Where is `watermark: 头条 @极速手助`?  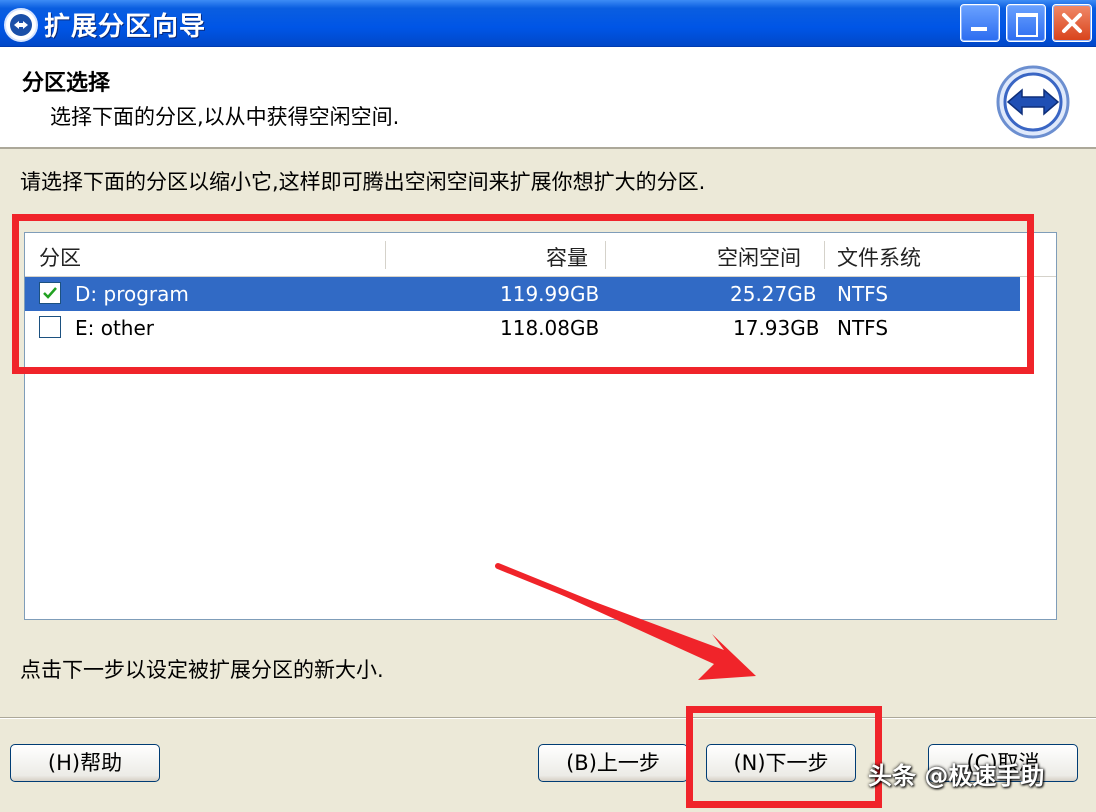
watermark: 头条 @极速手助 is located at coordinates (956, 776).